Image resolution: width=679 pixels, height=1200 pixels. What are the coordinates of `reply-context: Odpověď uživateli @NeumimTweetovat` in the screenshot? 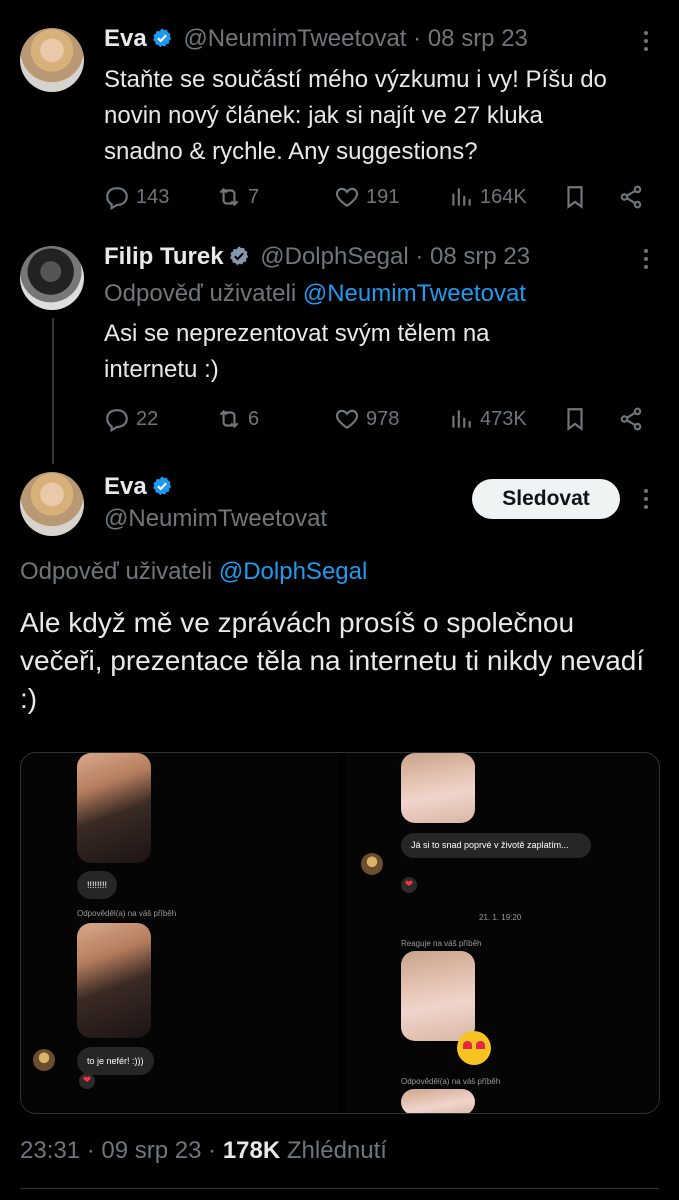 It's located at (315, 294).